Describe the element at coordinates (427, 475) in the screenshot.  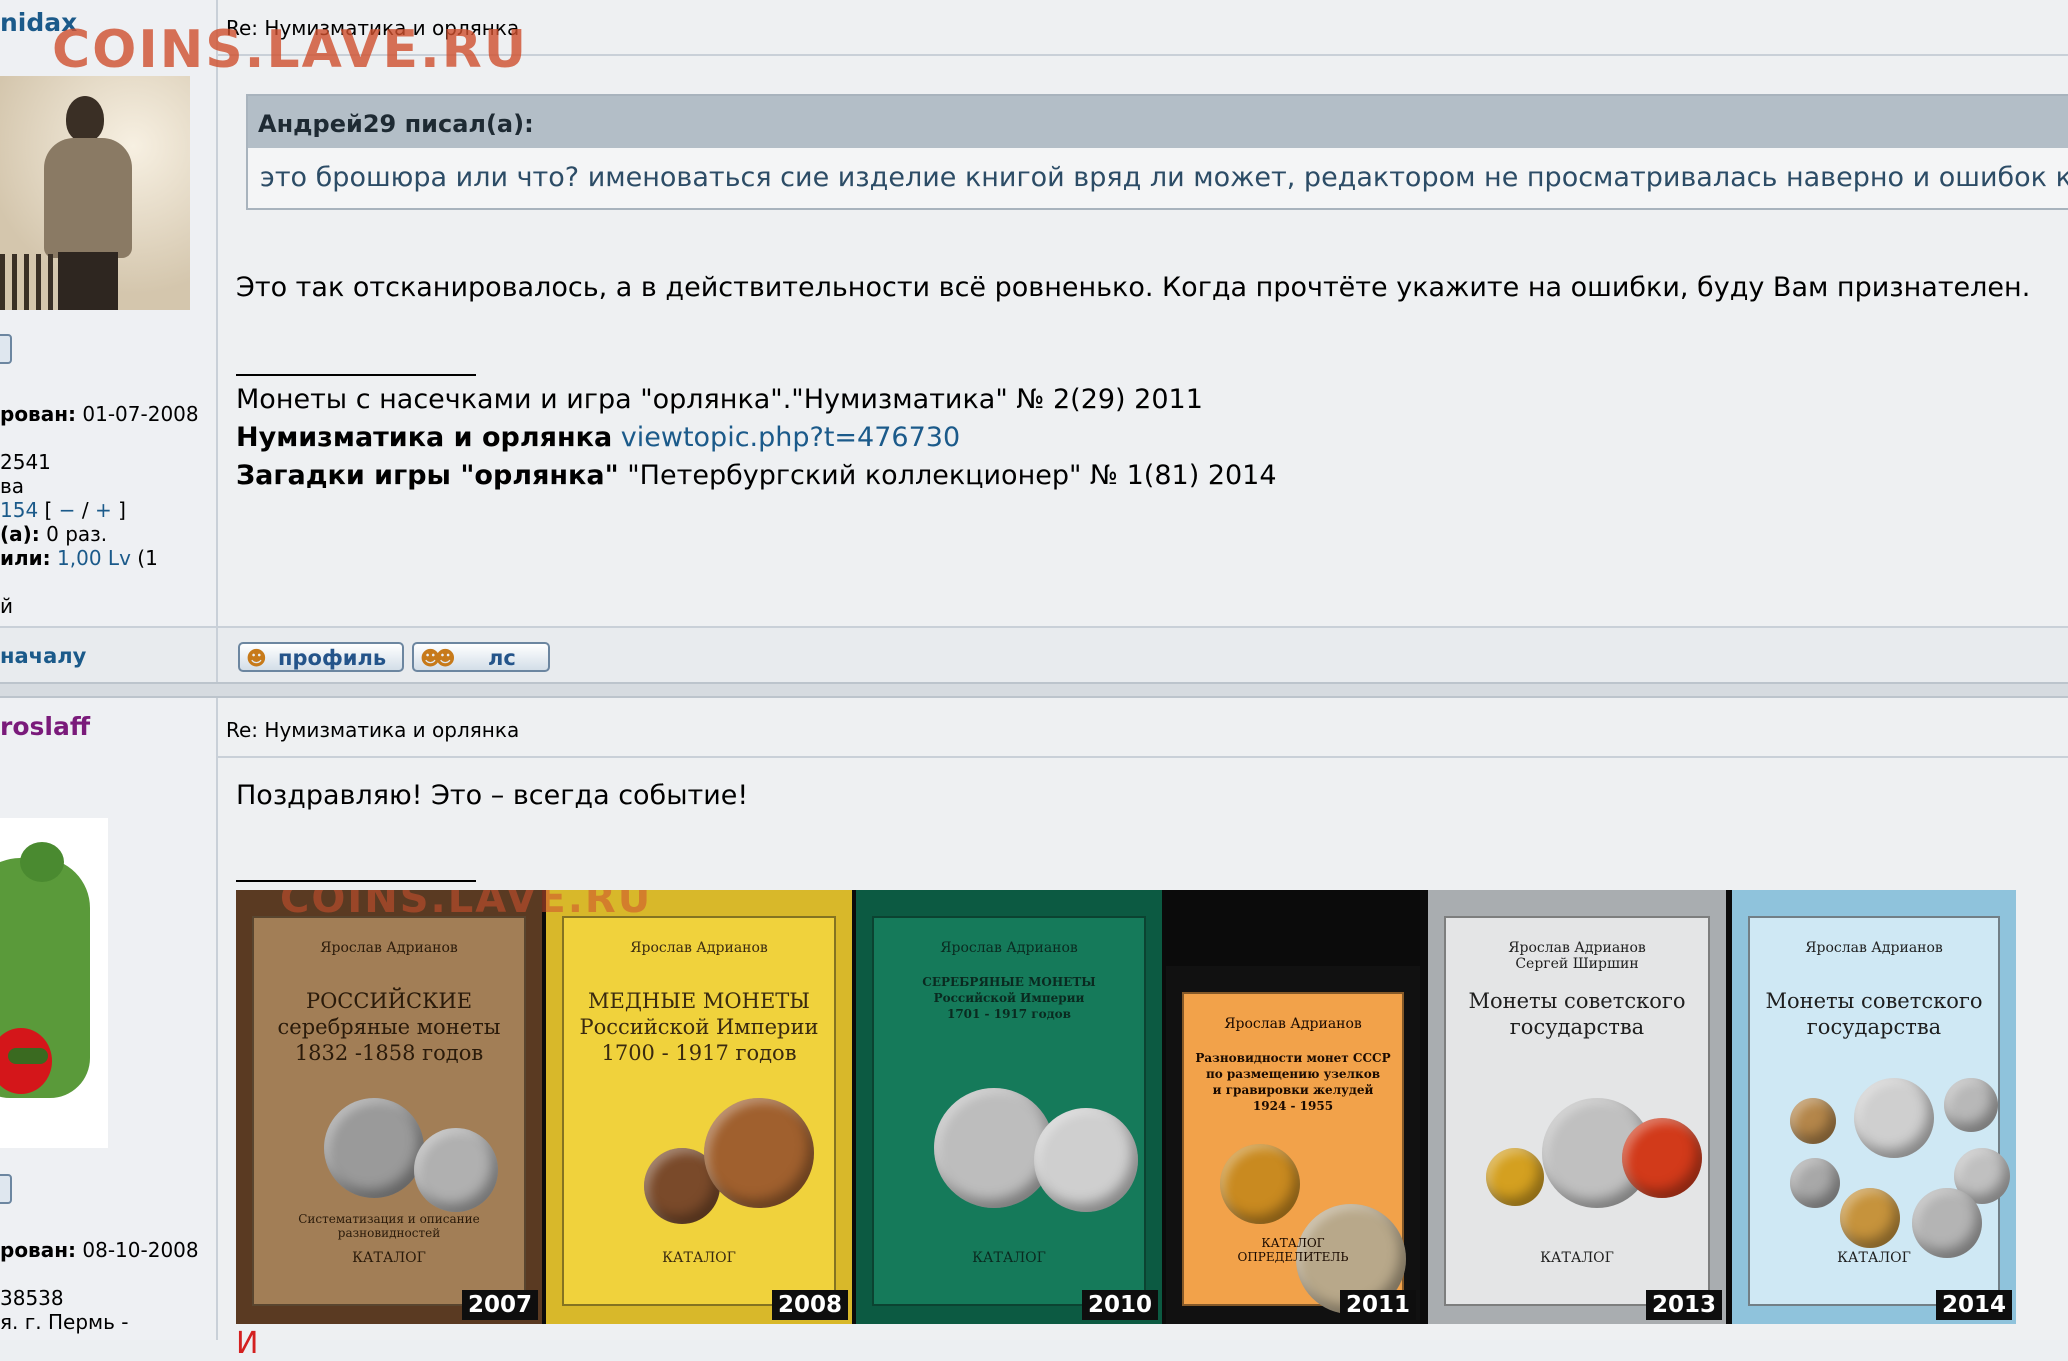
I see `signature-line-3-title: Загадки игры "орлянка"` at that location.